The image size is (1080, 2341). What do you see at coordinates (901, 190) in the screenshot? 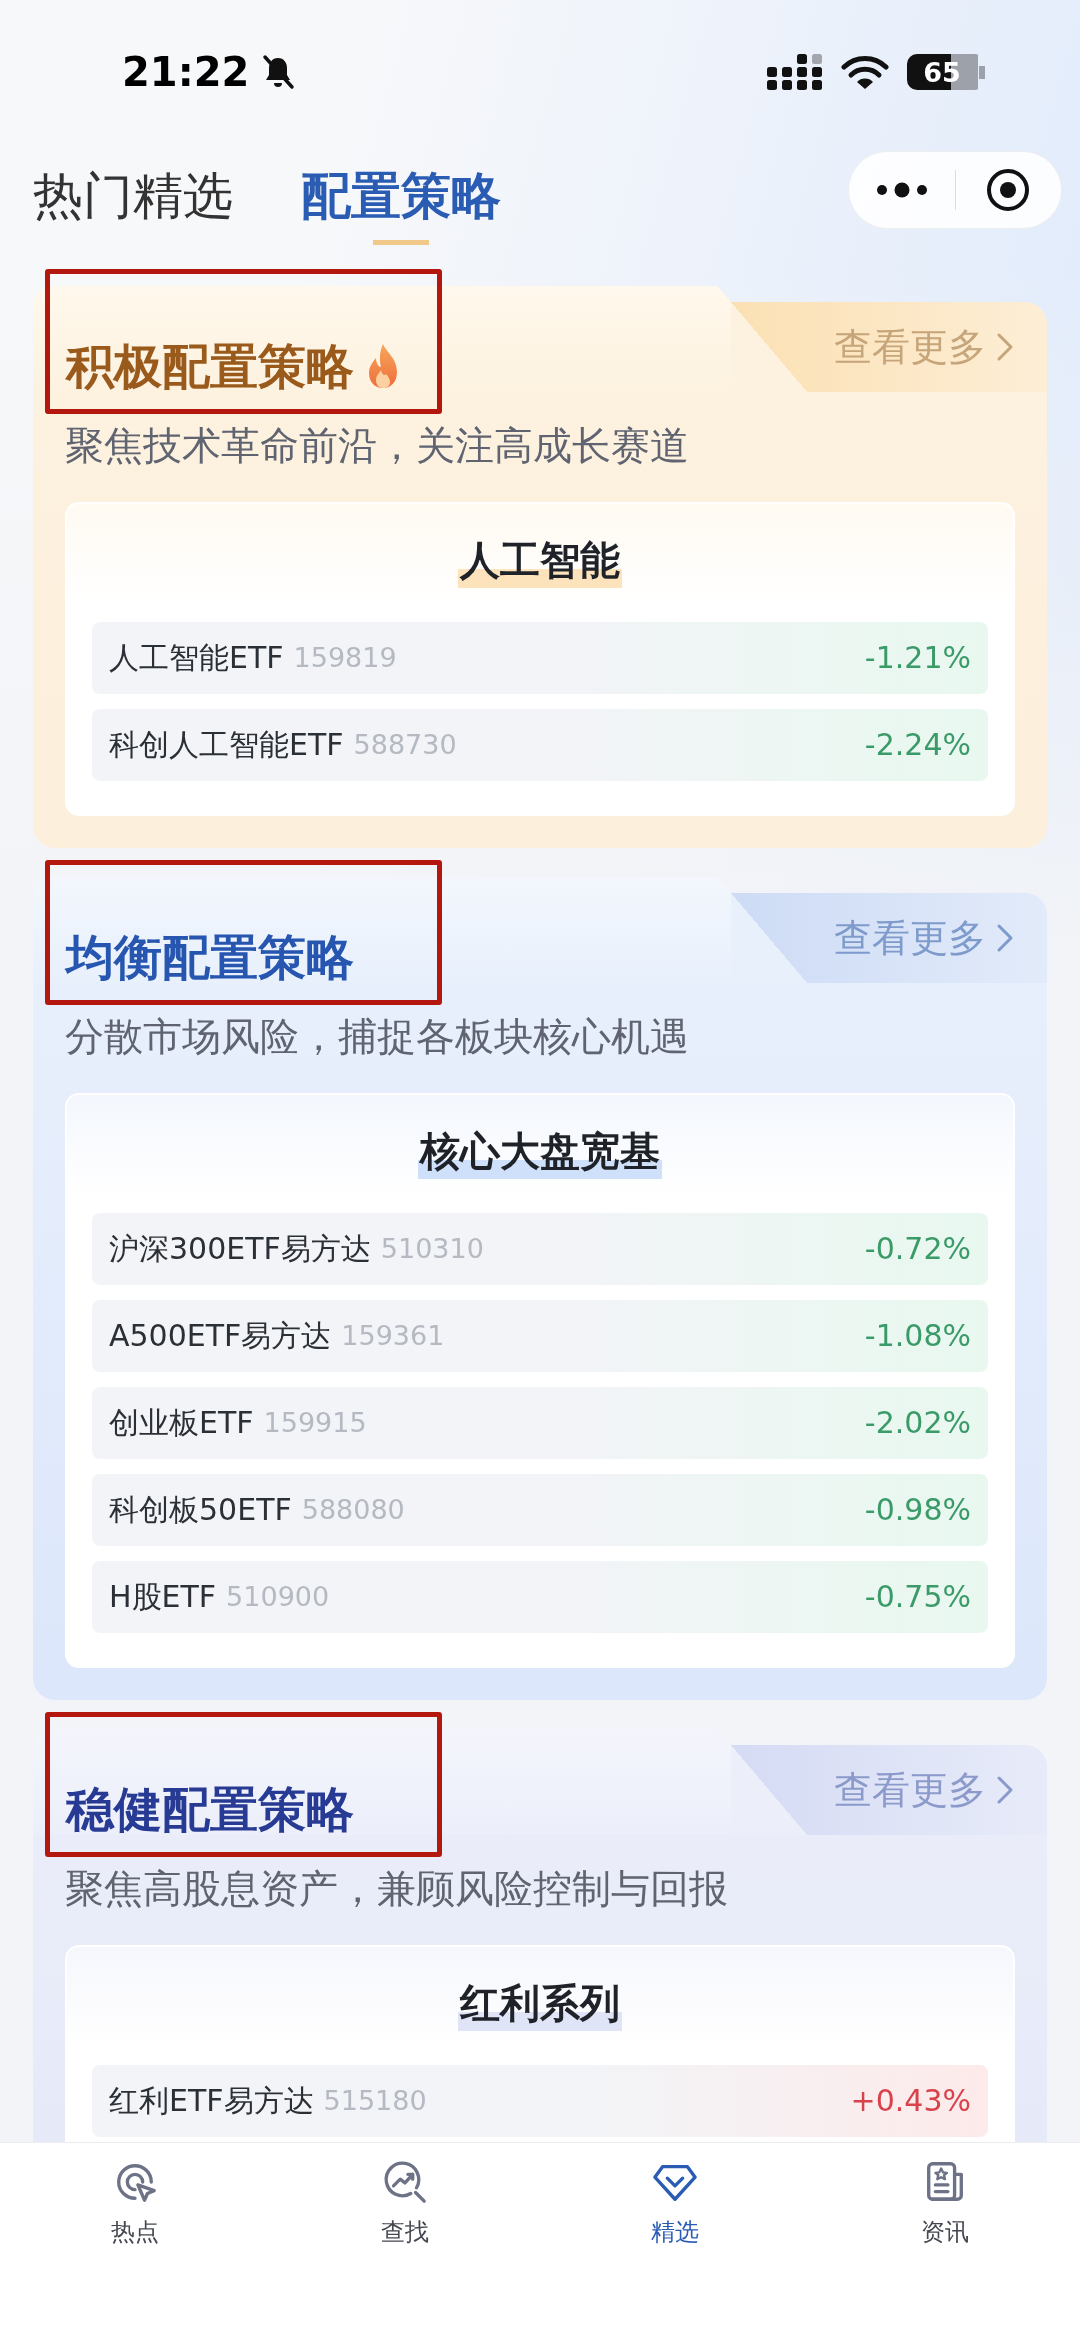
I see `more-icon` at bounding box center [901, 190].